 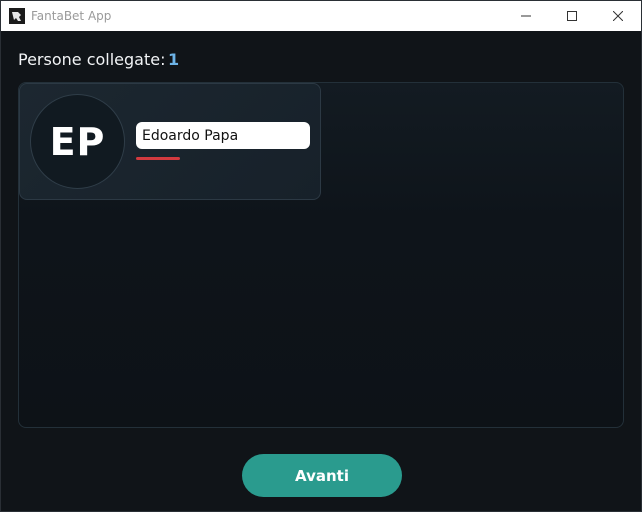 What do you see at coordinates (321, 16) in the screenshot?
I see `title-bar: FantaBet App` at bounding box center [321, 16].